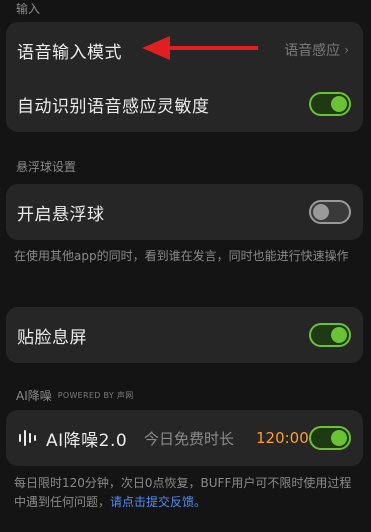 The image size is (371, 532). I want to click on auto-sensitivity-row: 自动识别语音感应灵敏度, so click(184, 104).